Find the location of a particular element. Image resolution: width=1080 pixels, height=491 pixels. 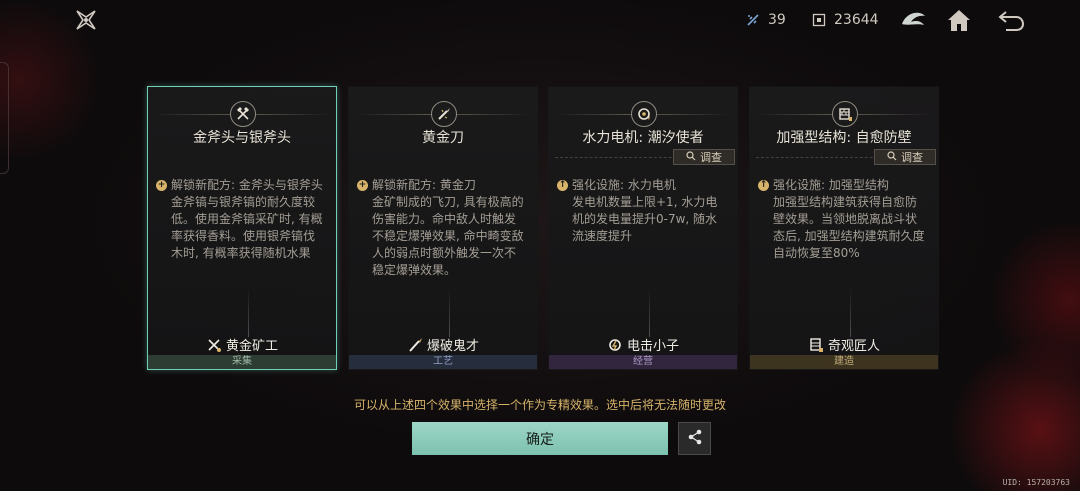

effect-body: 发电机数量上限+1, 水力电机的发电量提升0-7w, 随水流速度提升 is located at coordinates (645, 219).